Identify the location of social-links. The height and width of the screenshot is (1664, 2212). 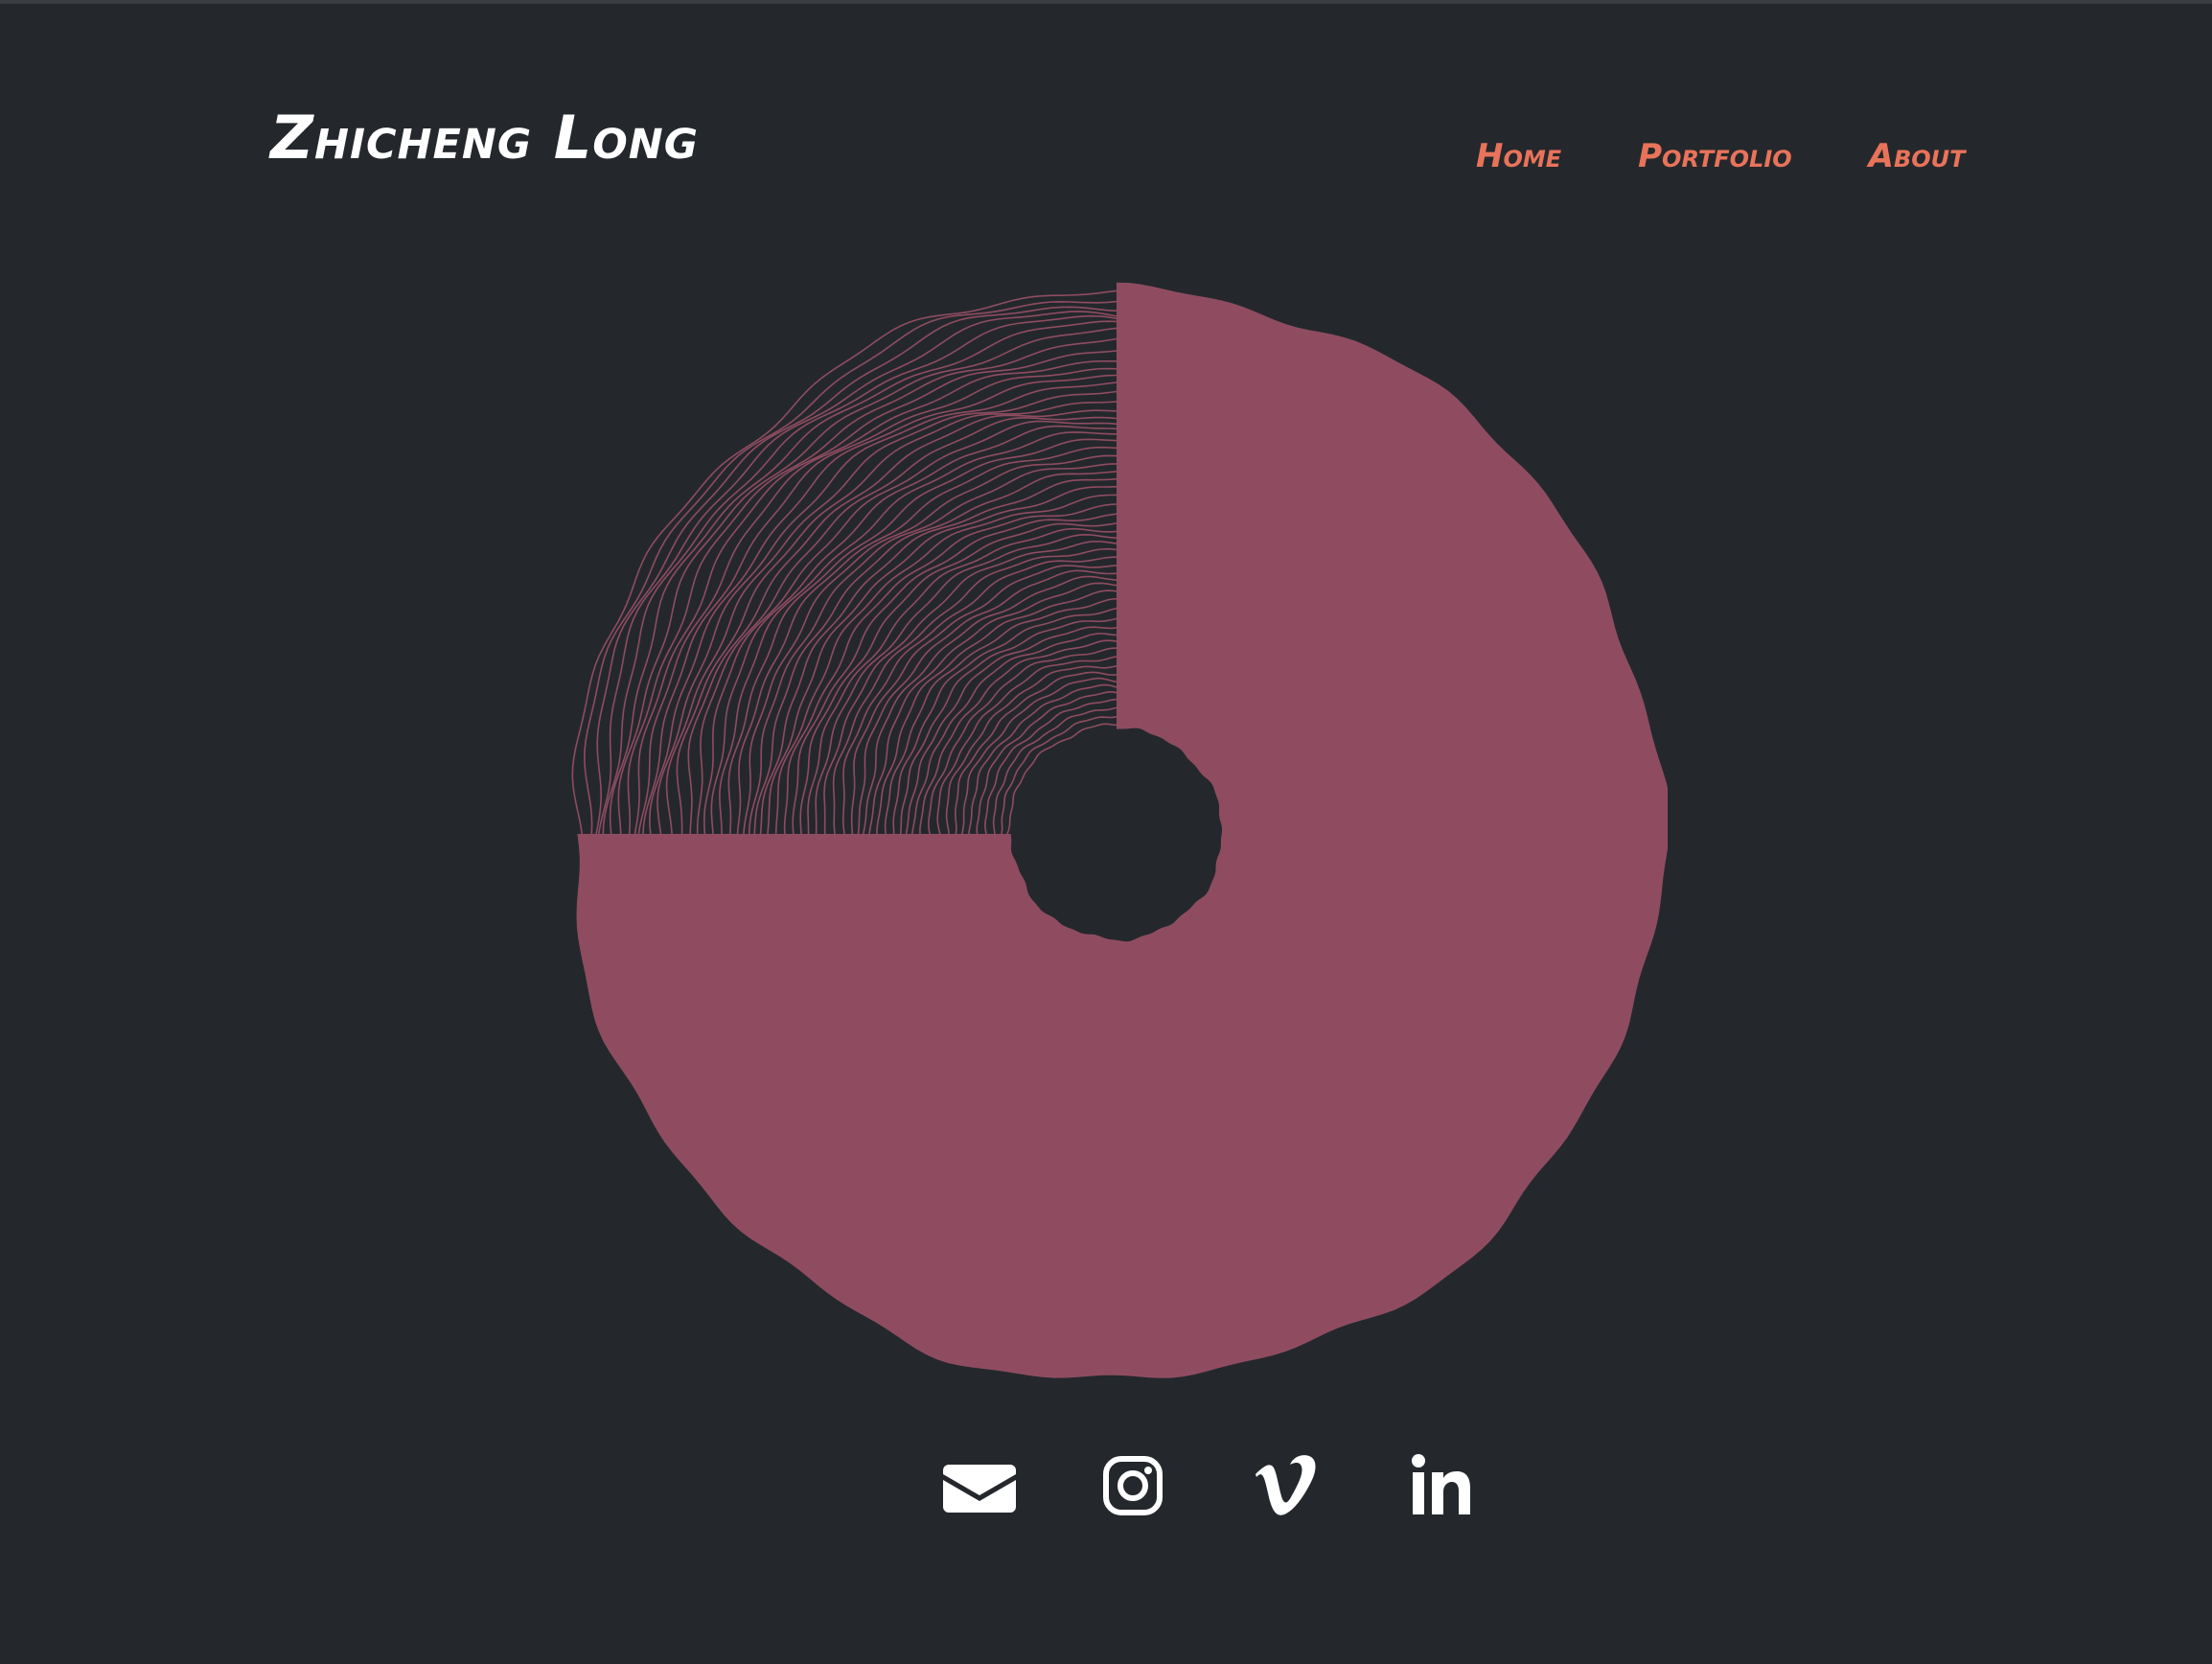
(1209, 1485).